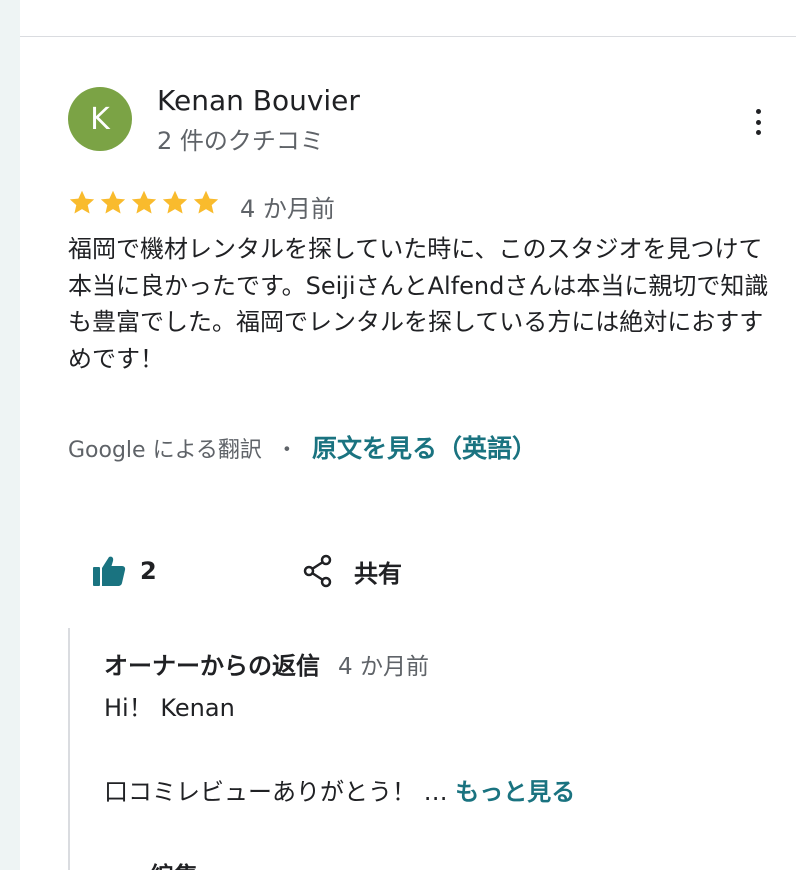 This screenshot has width=796, height=870. I want to click on left-panel-edge, so click(10, 435).